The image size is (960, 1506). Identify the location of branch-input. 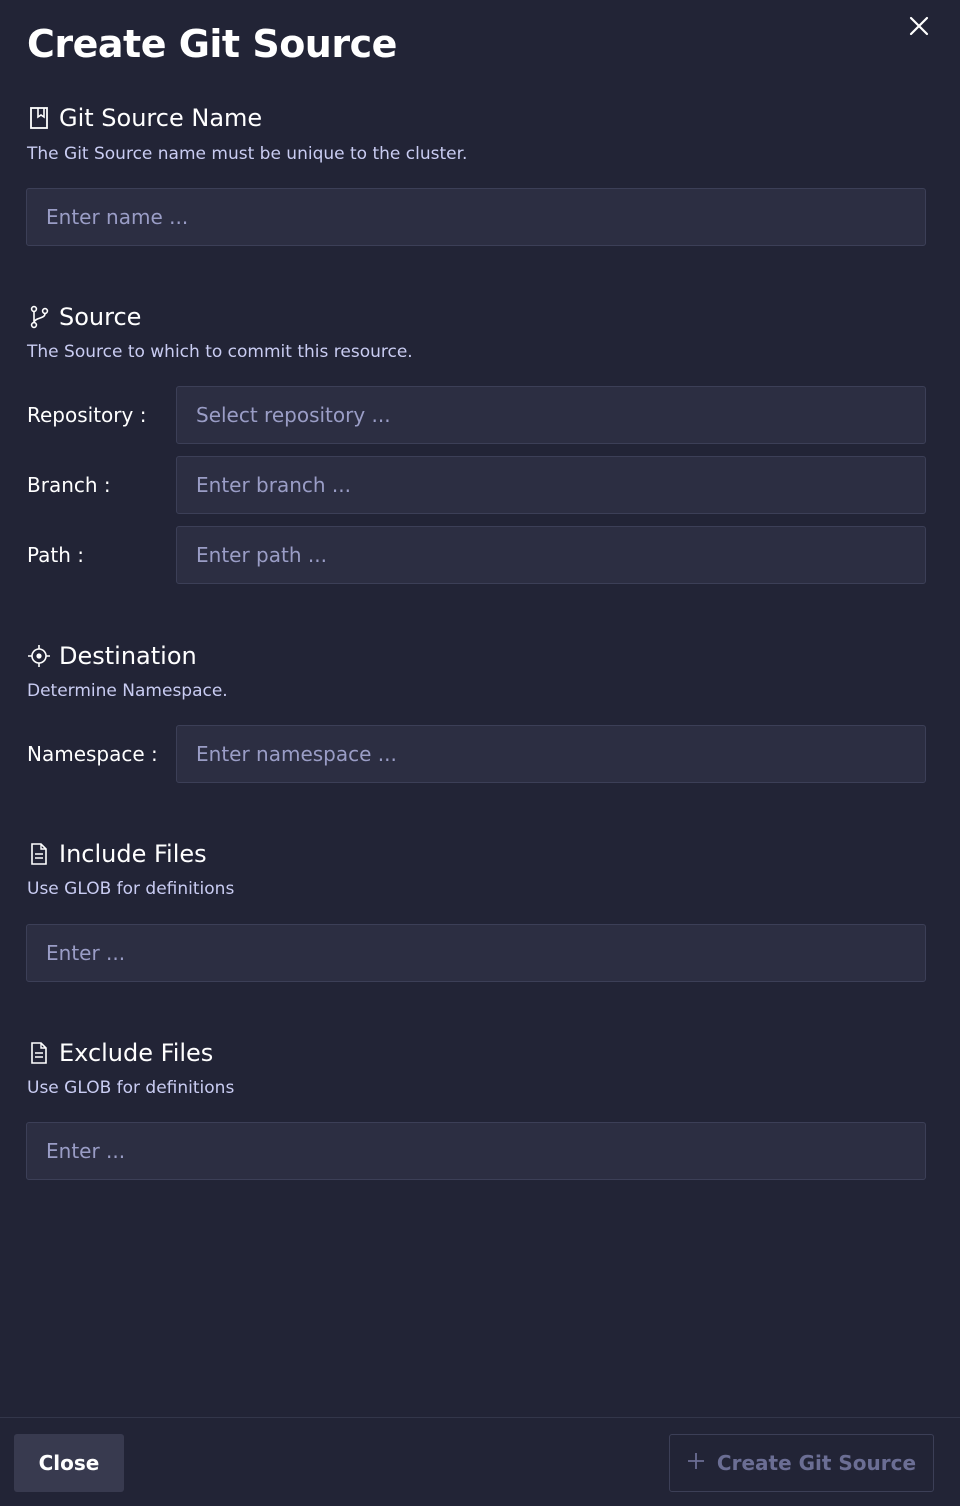
(551, 485).